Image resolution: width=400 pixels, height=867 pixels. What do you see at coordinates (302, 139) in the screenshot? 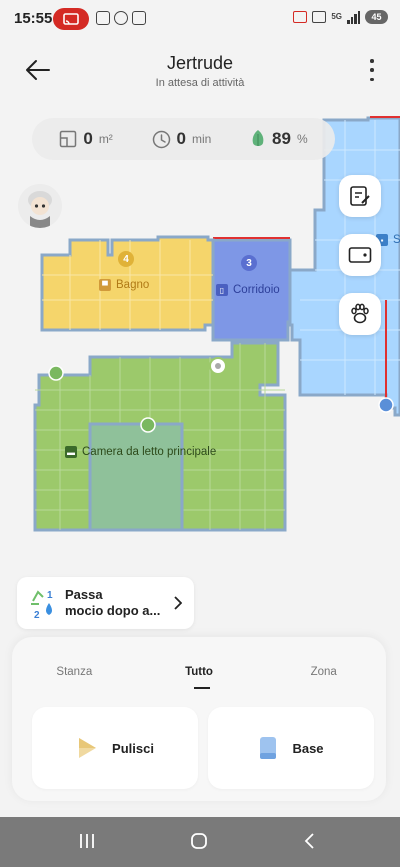
I see `battery-unit: %` at bounding box center [302, 139].